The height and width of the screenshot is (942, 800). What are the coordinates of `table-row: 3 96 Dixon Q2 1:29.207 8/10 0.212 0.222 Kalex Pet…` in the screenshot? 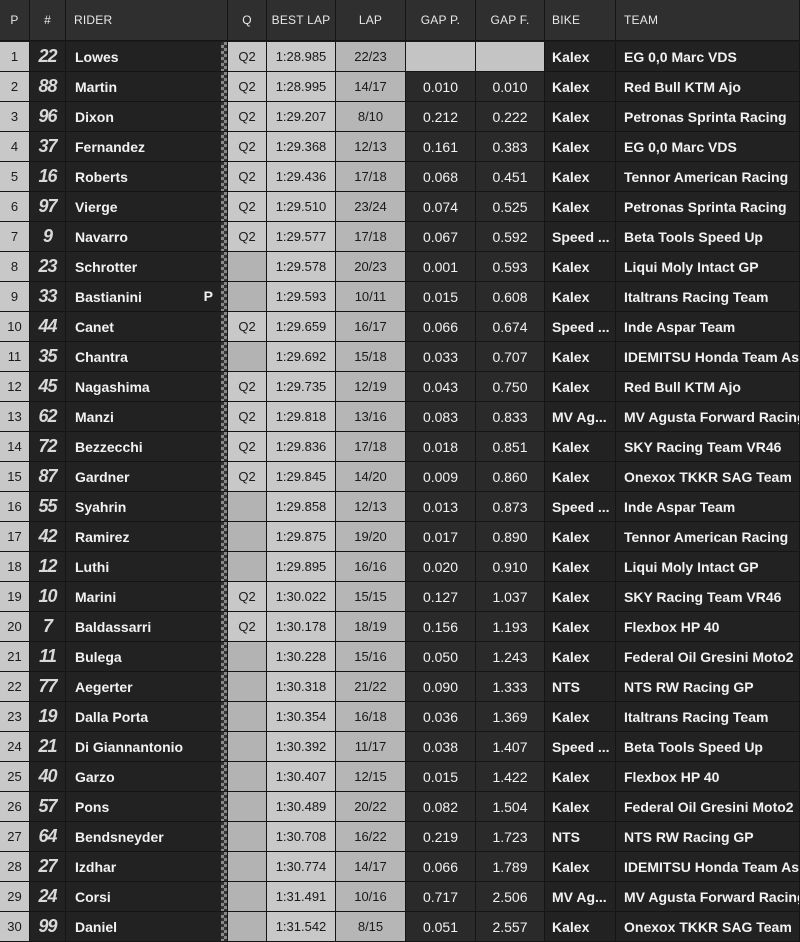 It's located at (400, 117).